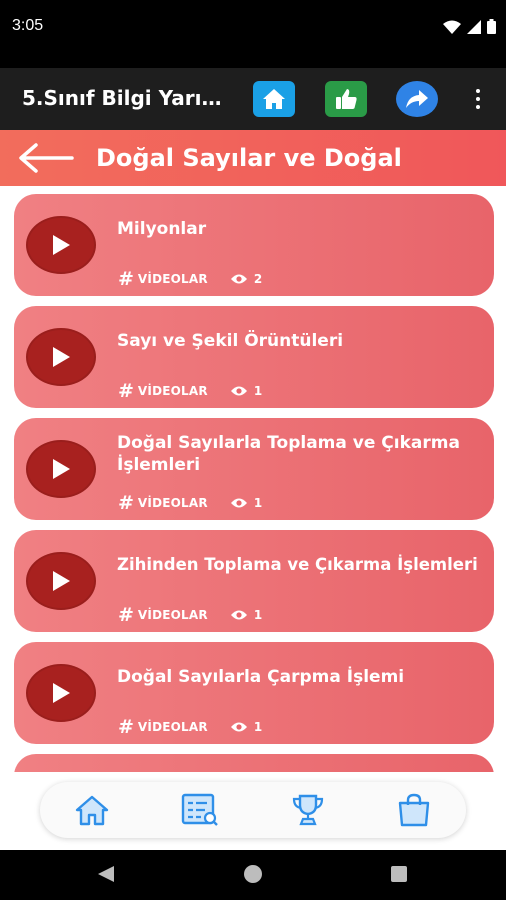  I want to click on status-bar: 3:05, so click(253, 34).